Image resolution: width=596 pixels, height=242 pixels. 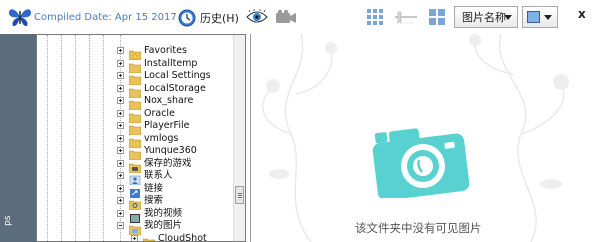 I want to click on sort-dropdown: 图片名称, so click(x=486, y=17).